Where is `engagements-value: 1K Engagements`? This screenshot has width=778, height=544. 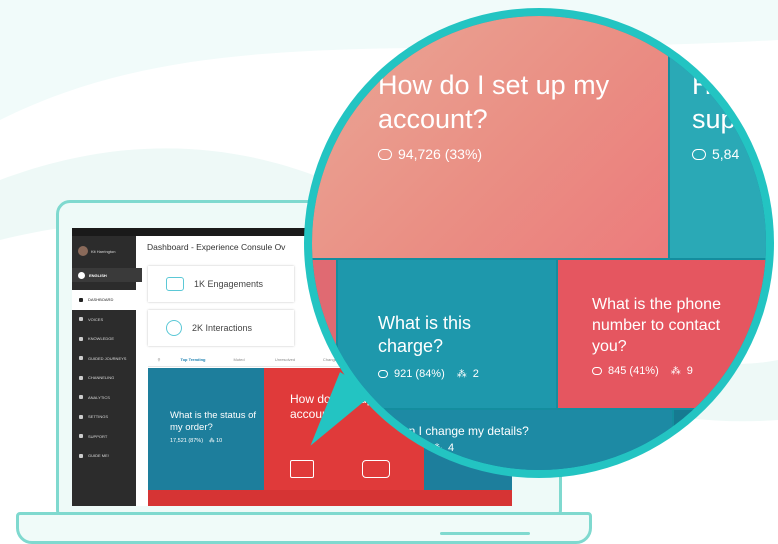
engagements-value: 1K Engagements is located at coordinates (229, 284).